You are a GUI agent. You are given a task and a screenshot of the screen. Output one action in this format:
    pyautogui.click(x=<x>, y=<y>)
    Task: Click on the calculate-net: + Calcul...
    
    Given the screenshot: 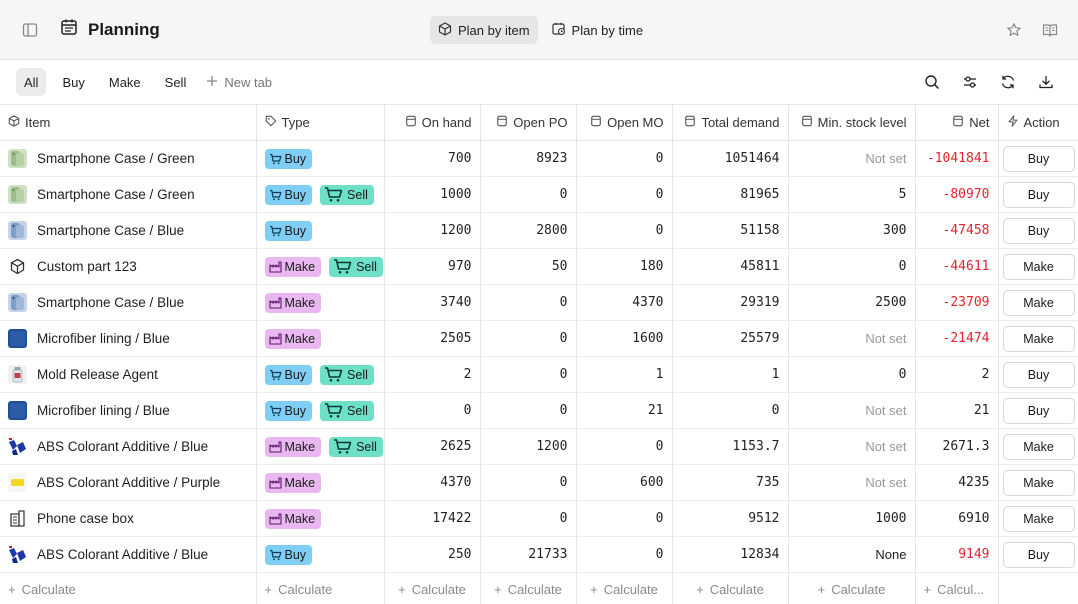 What is the action you would take?
    pyautogui.click(x=957, y=588)
    